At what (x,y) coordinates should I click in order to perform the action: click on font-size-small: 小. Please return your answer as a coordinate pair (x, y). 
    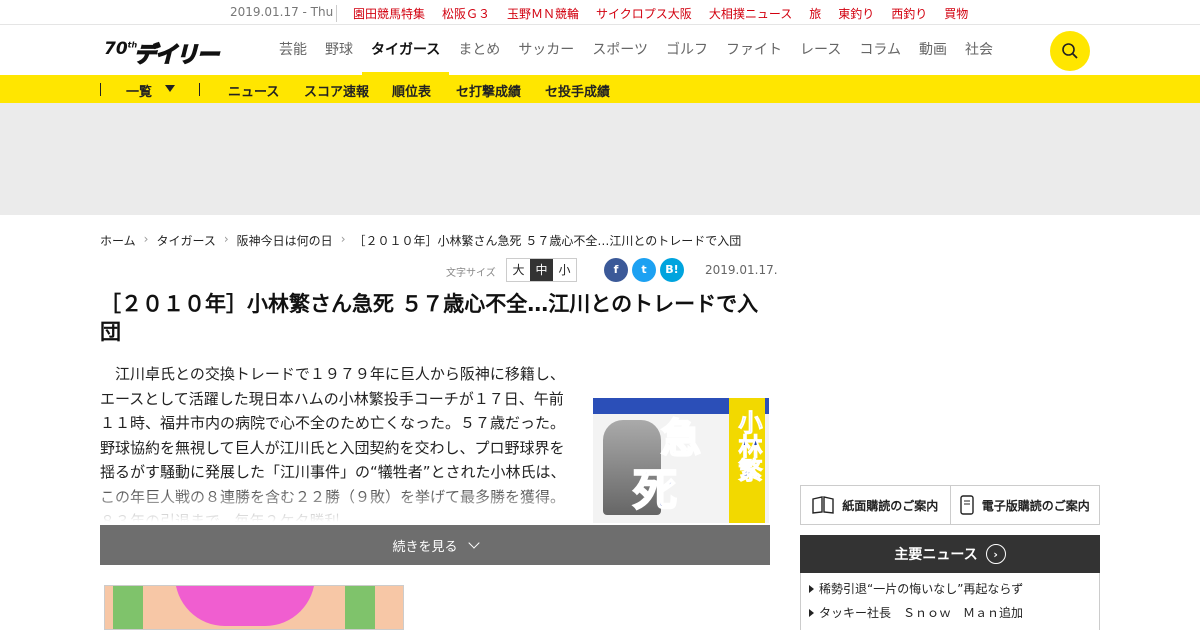
    Looking at the image, I should click on (564, 270).